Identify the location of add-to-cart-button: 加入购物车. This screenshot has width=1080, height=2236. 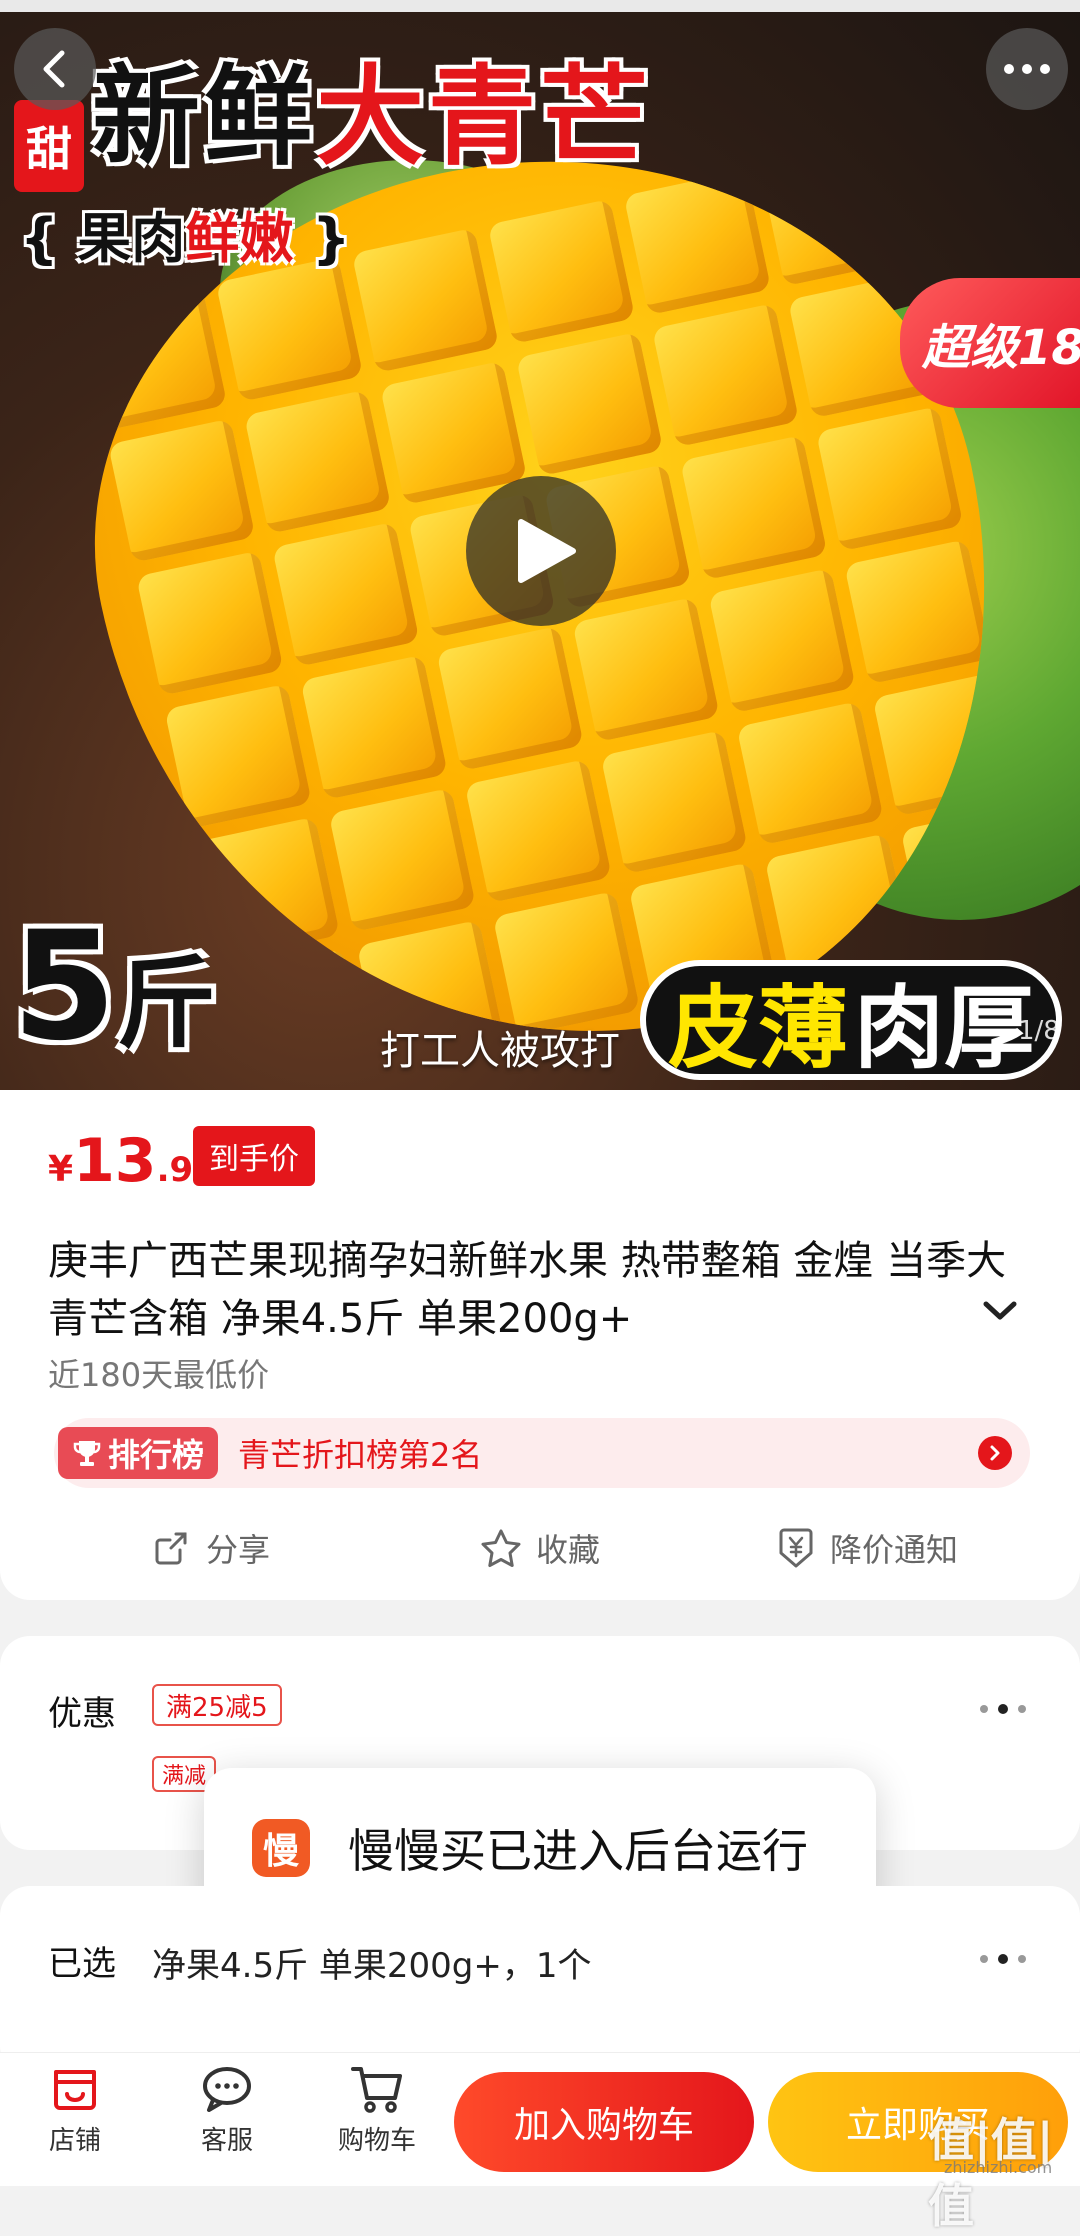
(604, 2122).